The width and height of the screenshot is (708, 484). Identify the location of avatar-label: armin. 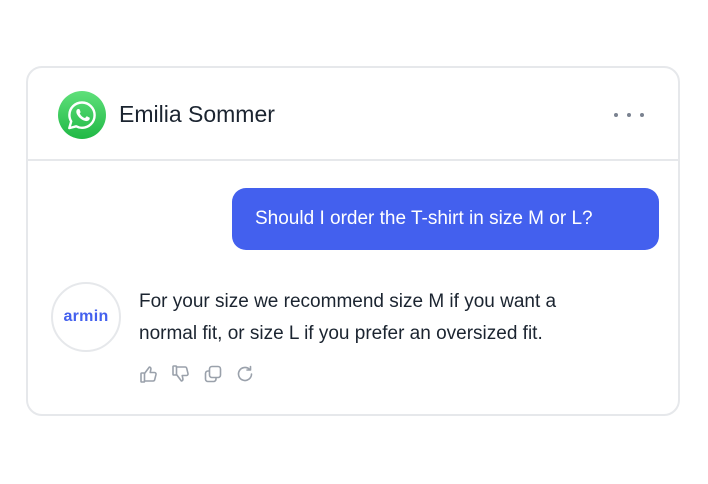
(86, 316).